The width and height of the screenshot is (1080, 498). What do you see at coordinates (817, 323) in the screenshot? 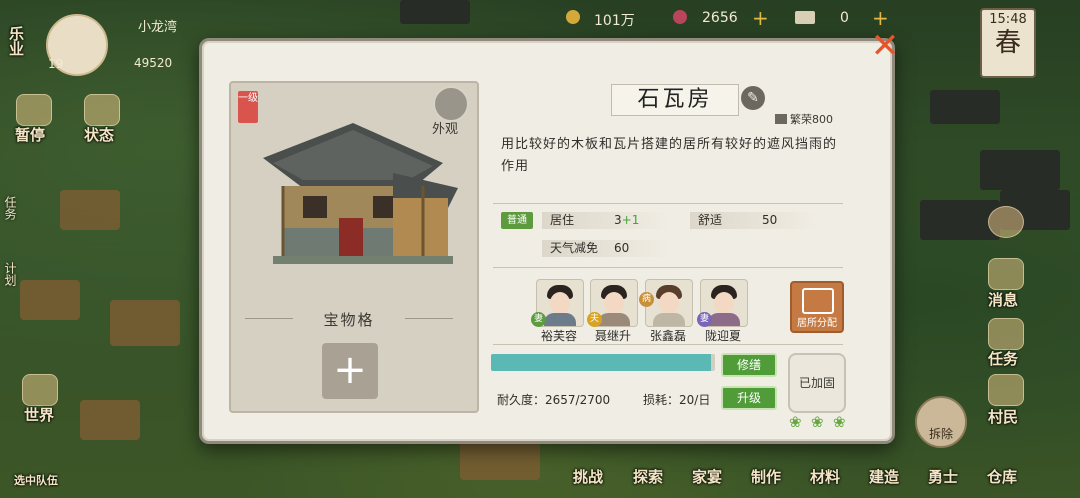
I see `assign-label: 居所分配` at bounding box center [817, 323].